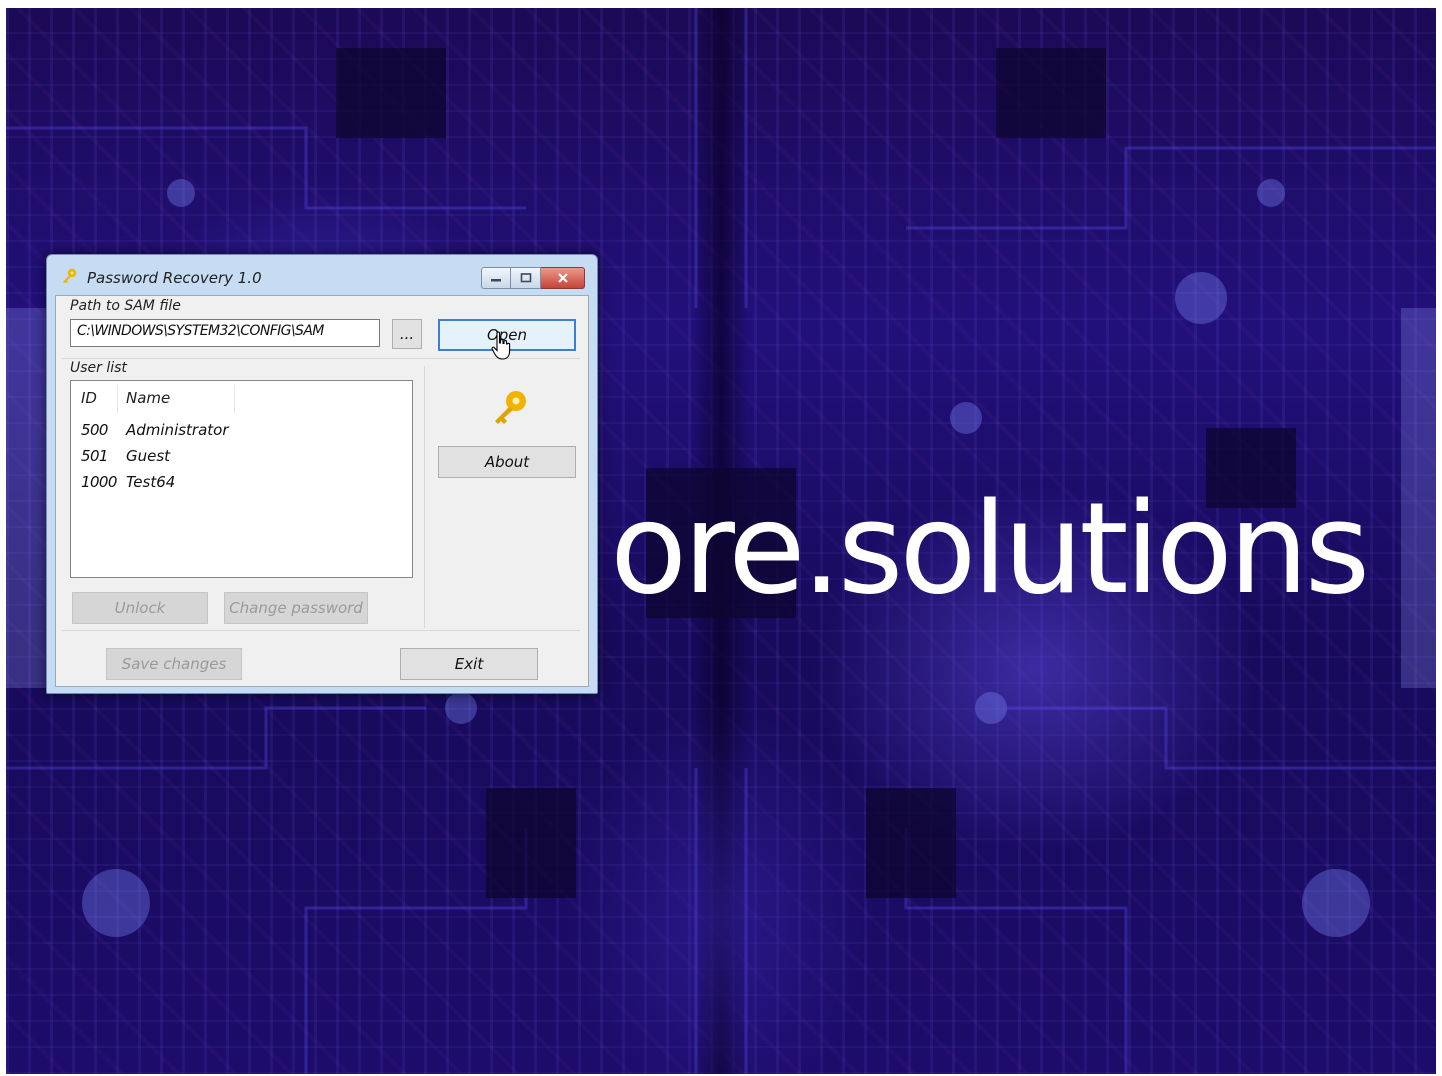 Image resolution: width=1442 pixels, height=1076 pixels. What do you see at coordinates (125, 306) in the screenshot?
I see `sam-path-label: Path to SAM file` at bounding box center [125, 306].